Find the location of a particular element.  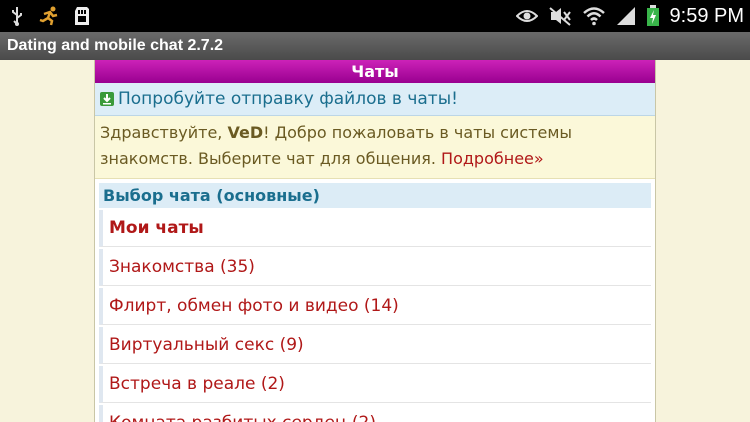

chat-select-header: Выбор чата (основные) is located at coordinates (375, 195).